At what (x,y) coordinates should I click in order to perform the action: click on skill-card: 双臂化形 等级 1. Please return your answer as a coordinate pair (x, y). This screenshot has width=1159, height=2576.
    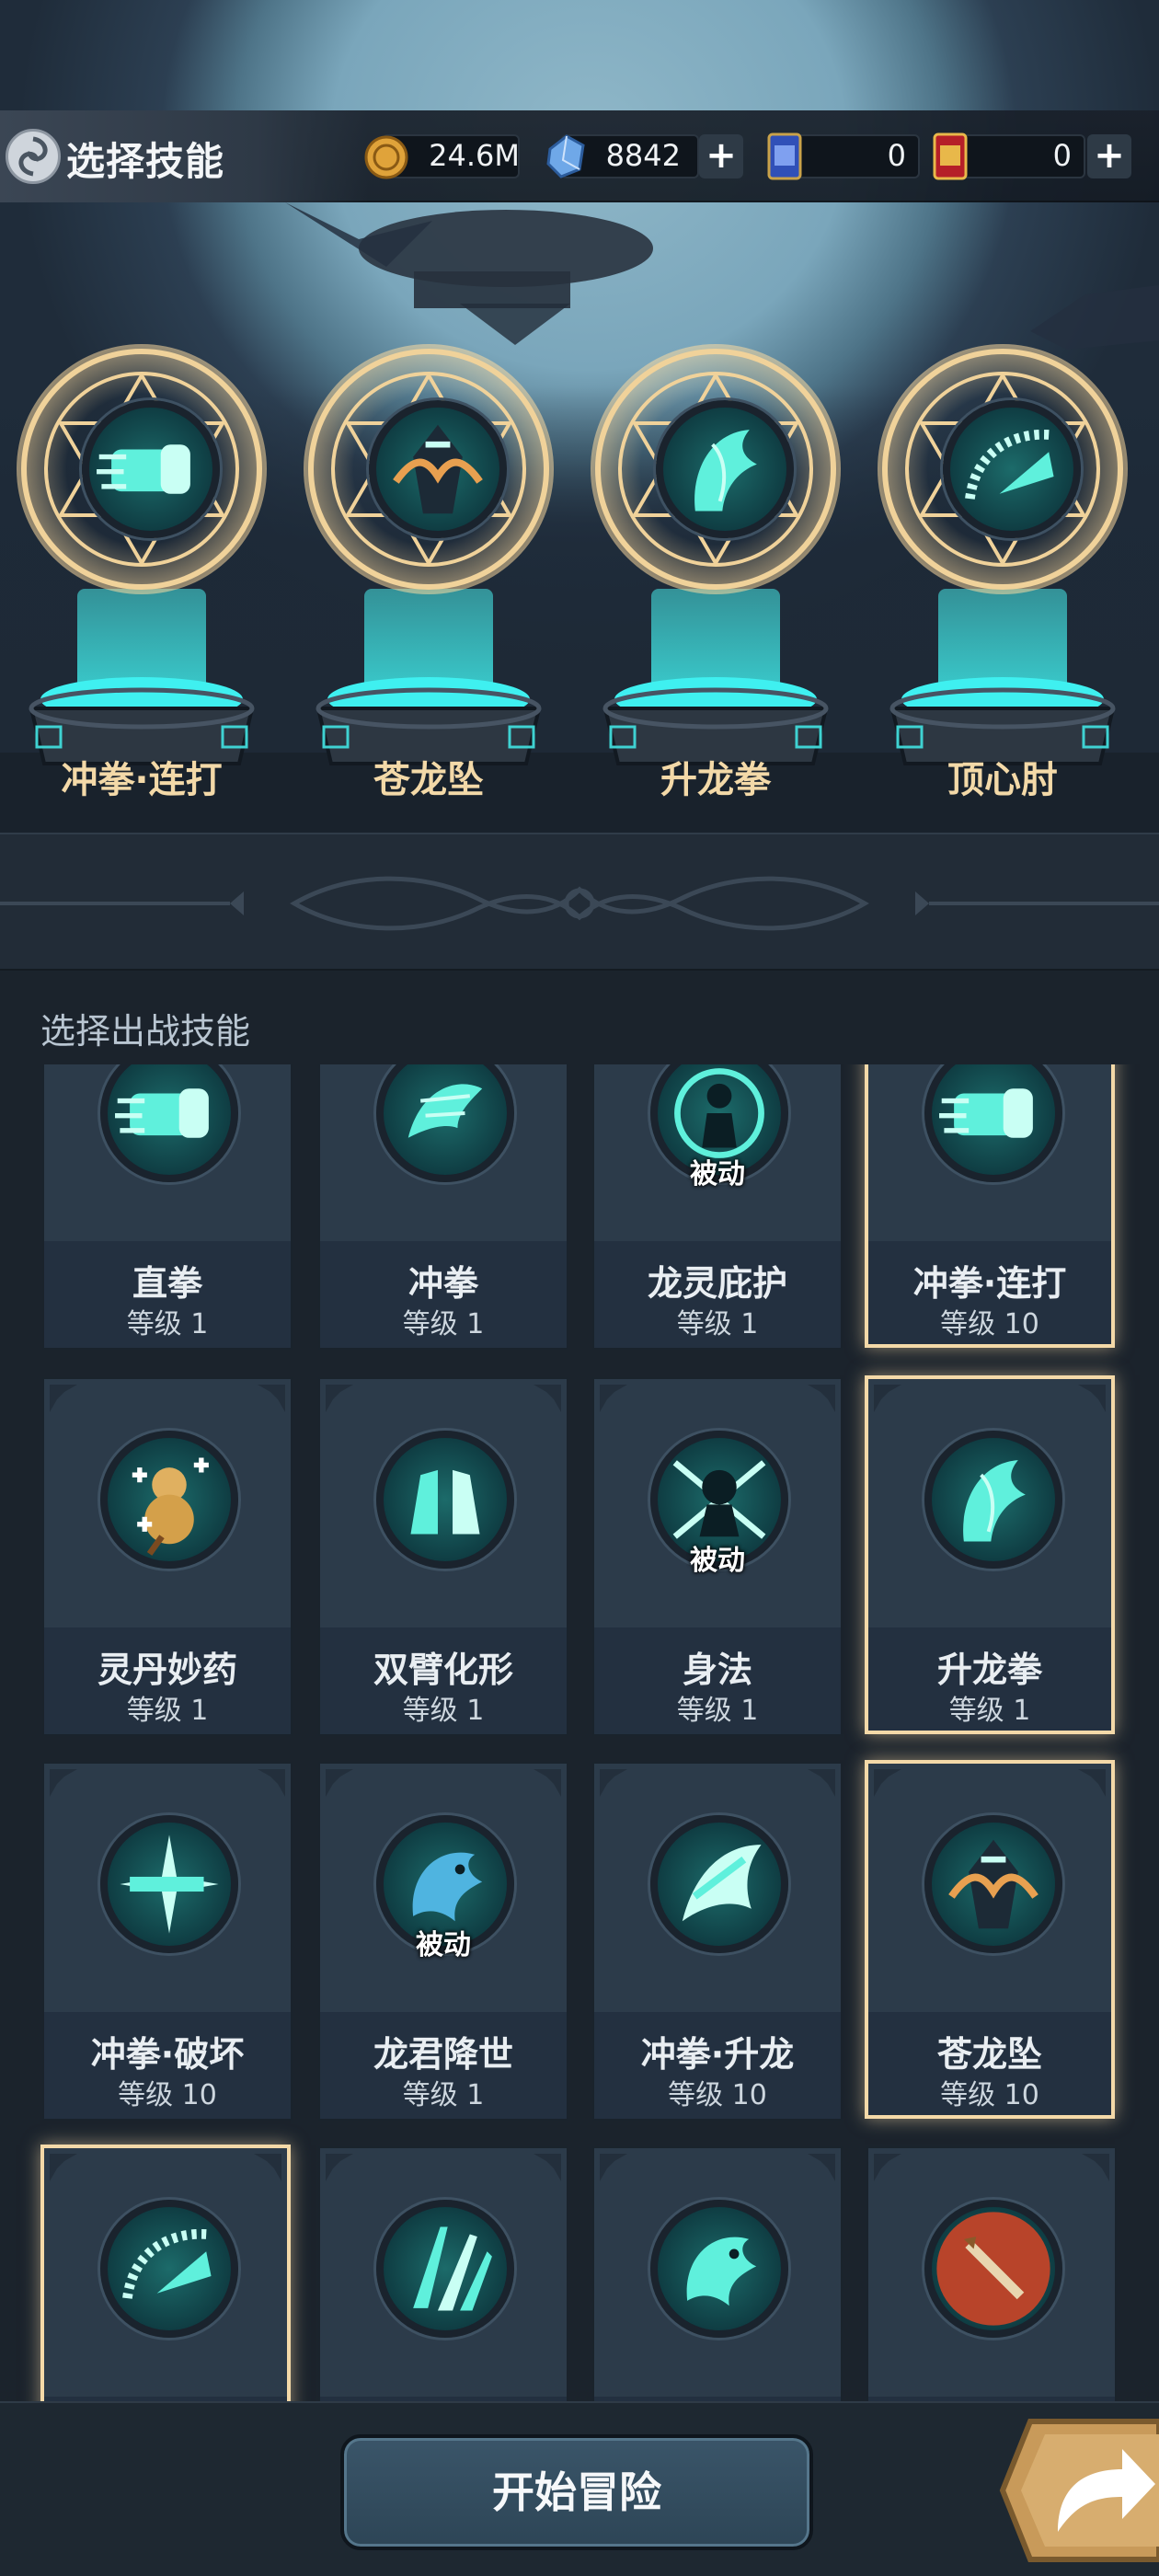
    Looking at the image, I should click on (443, 1556).